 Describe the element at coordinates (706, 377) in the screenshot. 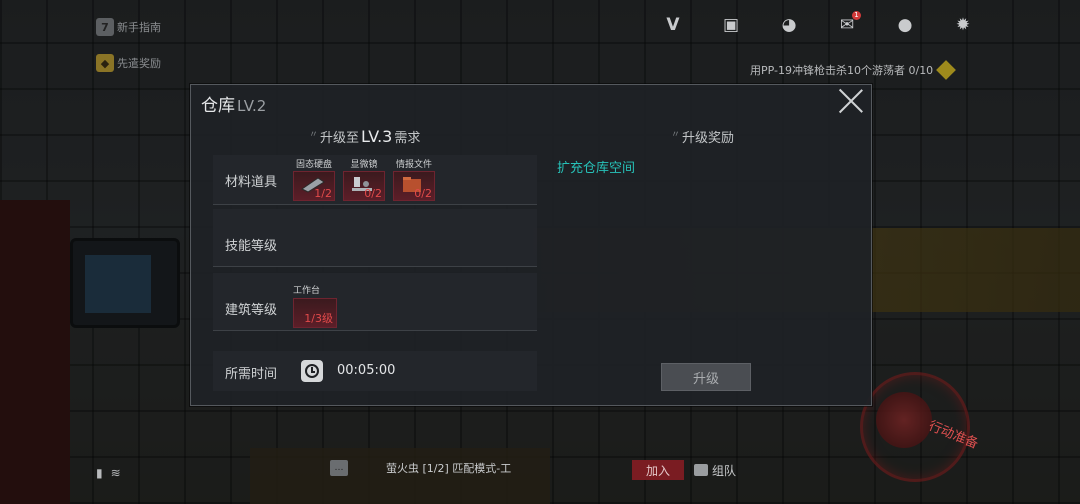

I see `upgrade-button: 升级` at that location.